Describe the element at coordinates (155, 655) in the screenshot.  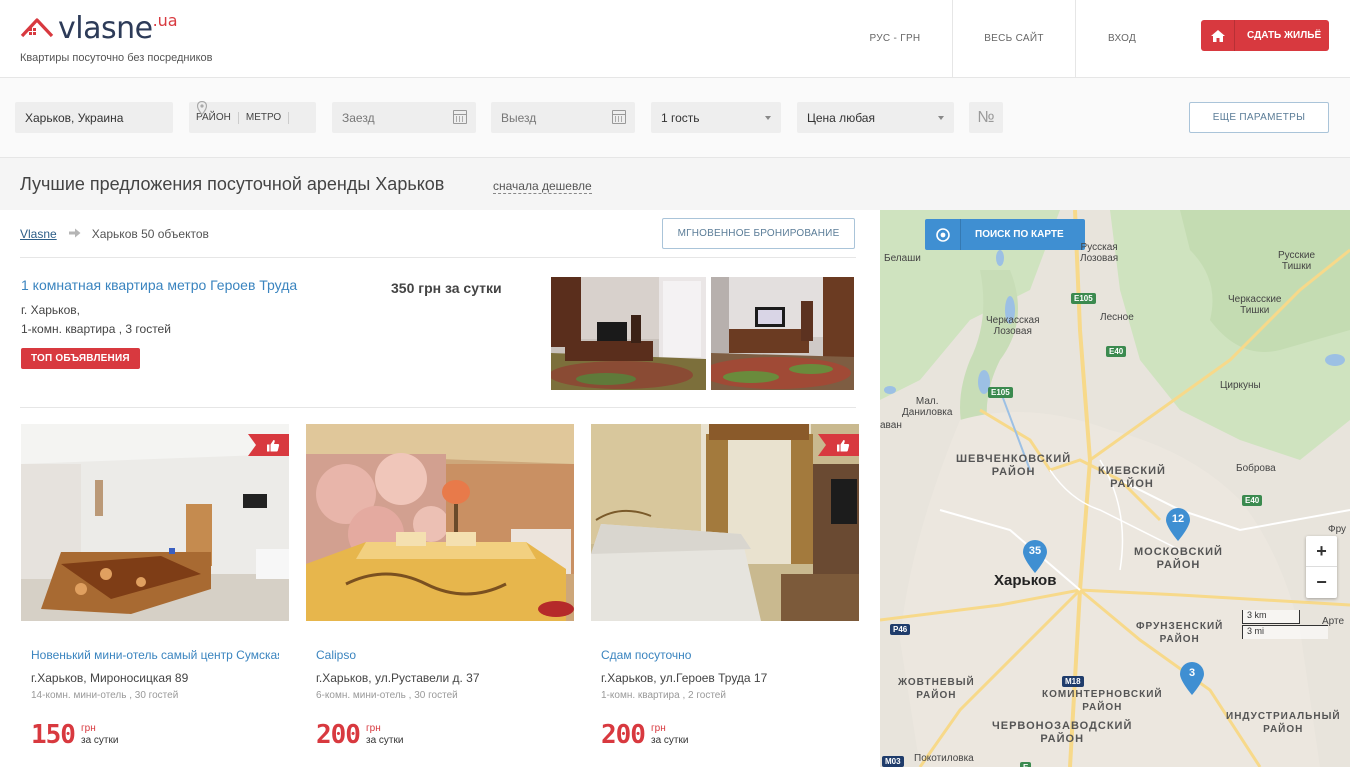
I see `listing-title: Новенький мини-отель самый центр Сумская` at that location.